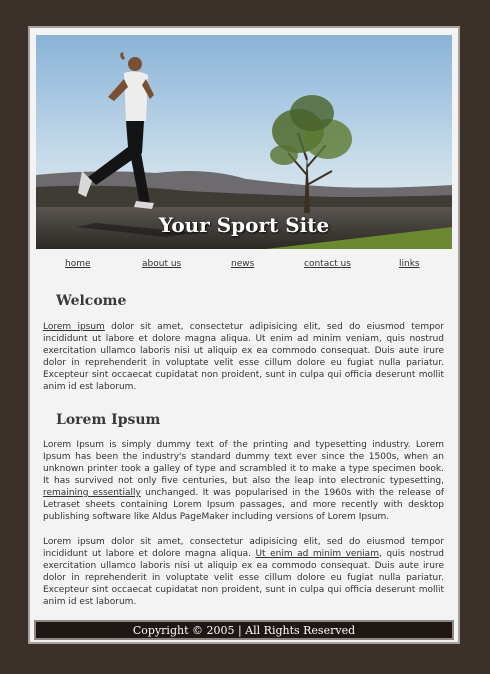 This screenshot has height=674, width=490. I want to click on main-nav: home about us news contact us links, so click(244, 267).